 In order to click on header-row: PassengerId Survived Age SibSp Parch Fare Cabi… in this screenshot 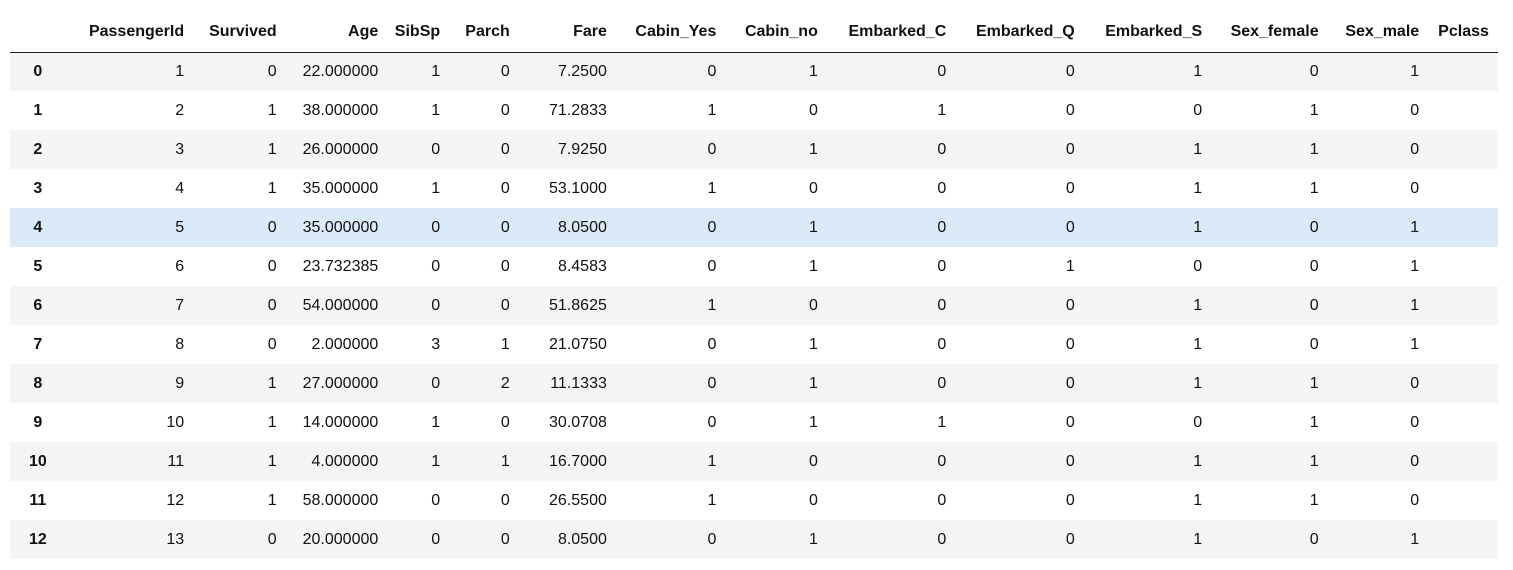, I will do `click(754, 32)`.